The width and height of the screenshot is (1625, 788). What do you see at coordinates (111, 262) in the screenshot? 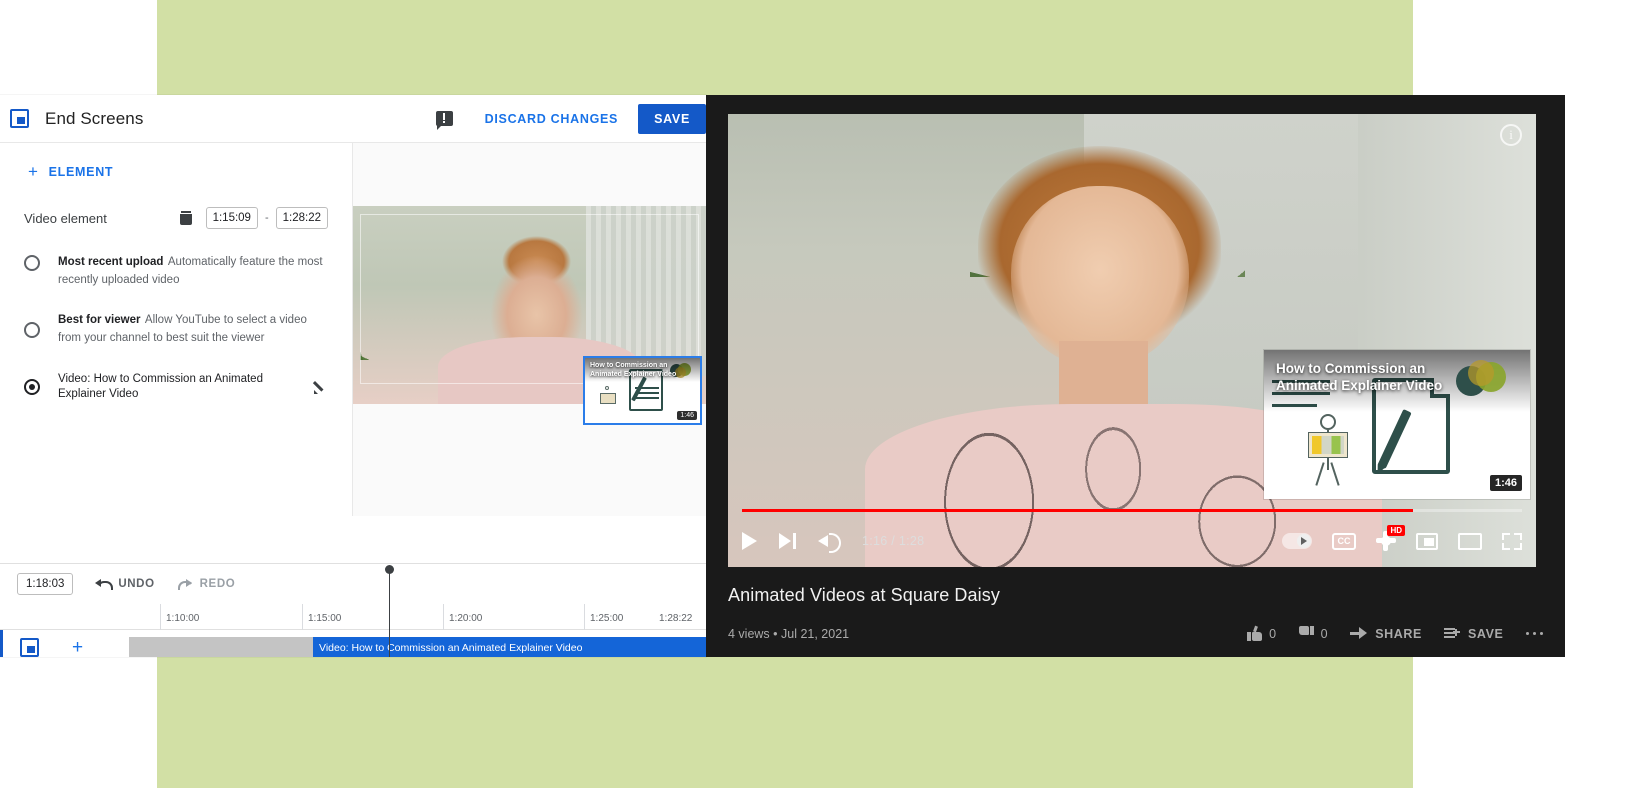
I see `option-title: Most recent upload` at bounding box center [111, 262].